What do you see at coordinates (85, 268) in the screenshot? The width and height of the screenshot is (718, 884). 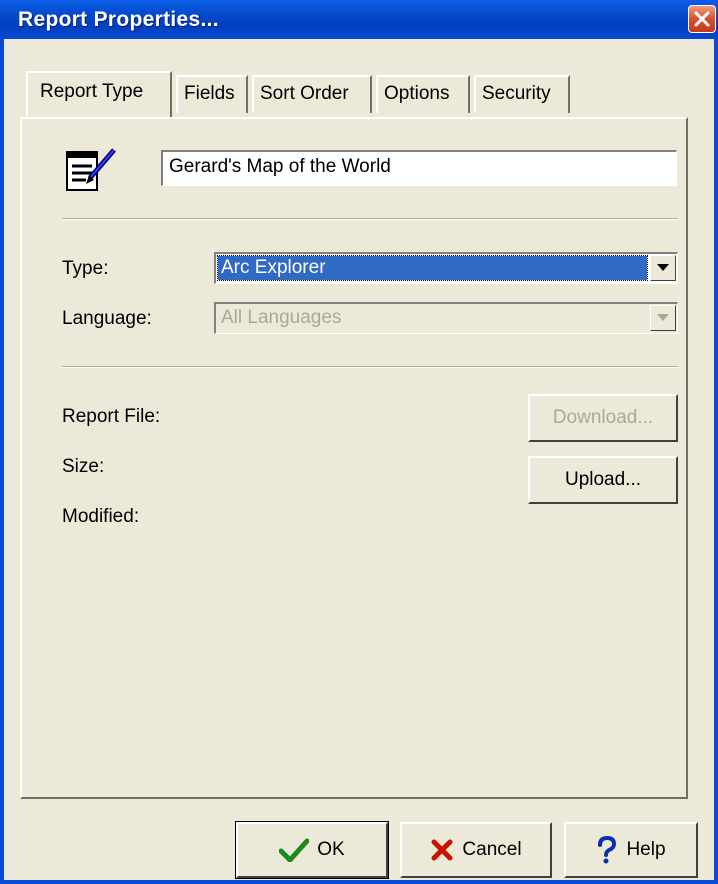 I see `type-label: Type:` at bounding box center [85, 268].